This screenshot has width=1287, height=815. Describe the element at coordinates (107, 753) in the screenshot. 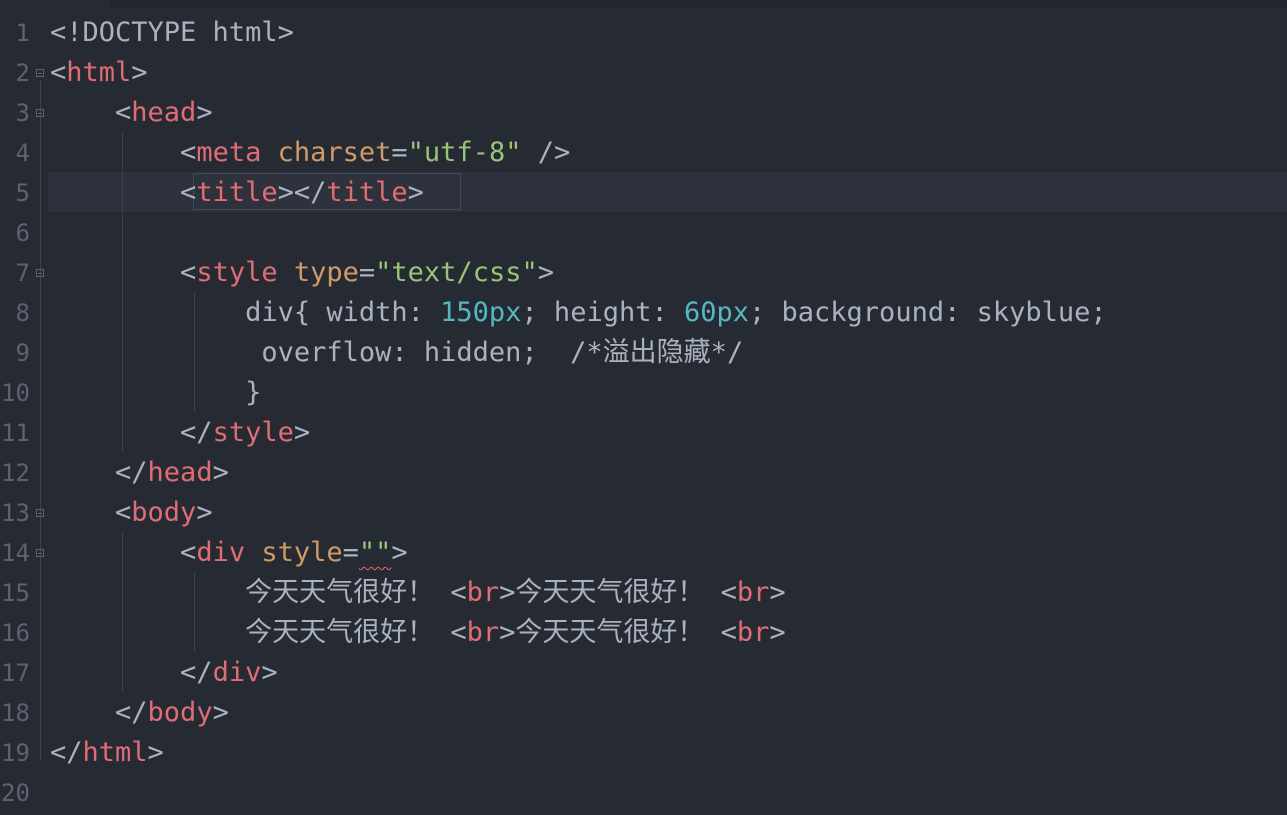

I see `code-line: </html>` at that location.